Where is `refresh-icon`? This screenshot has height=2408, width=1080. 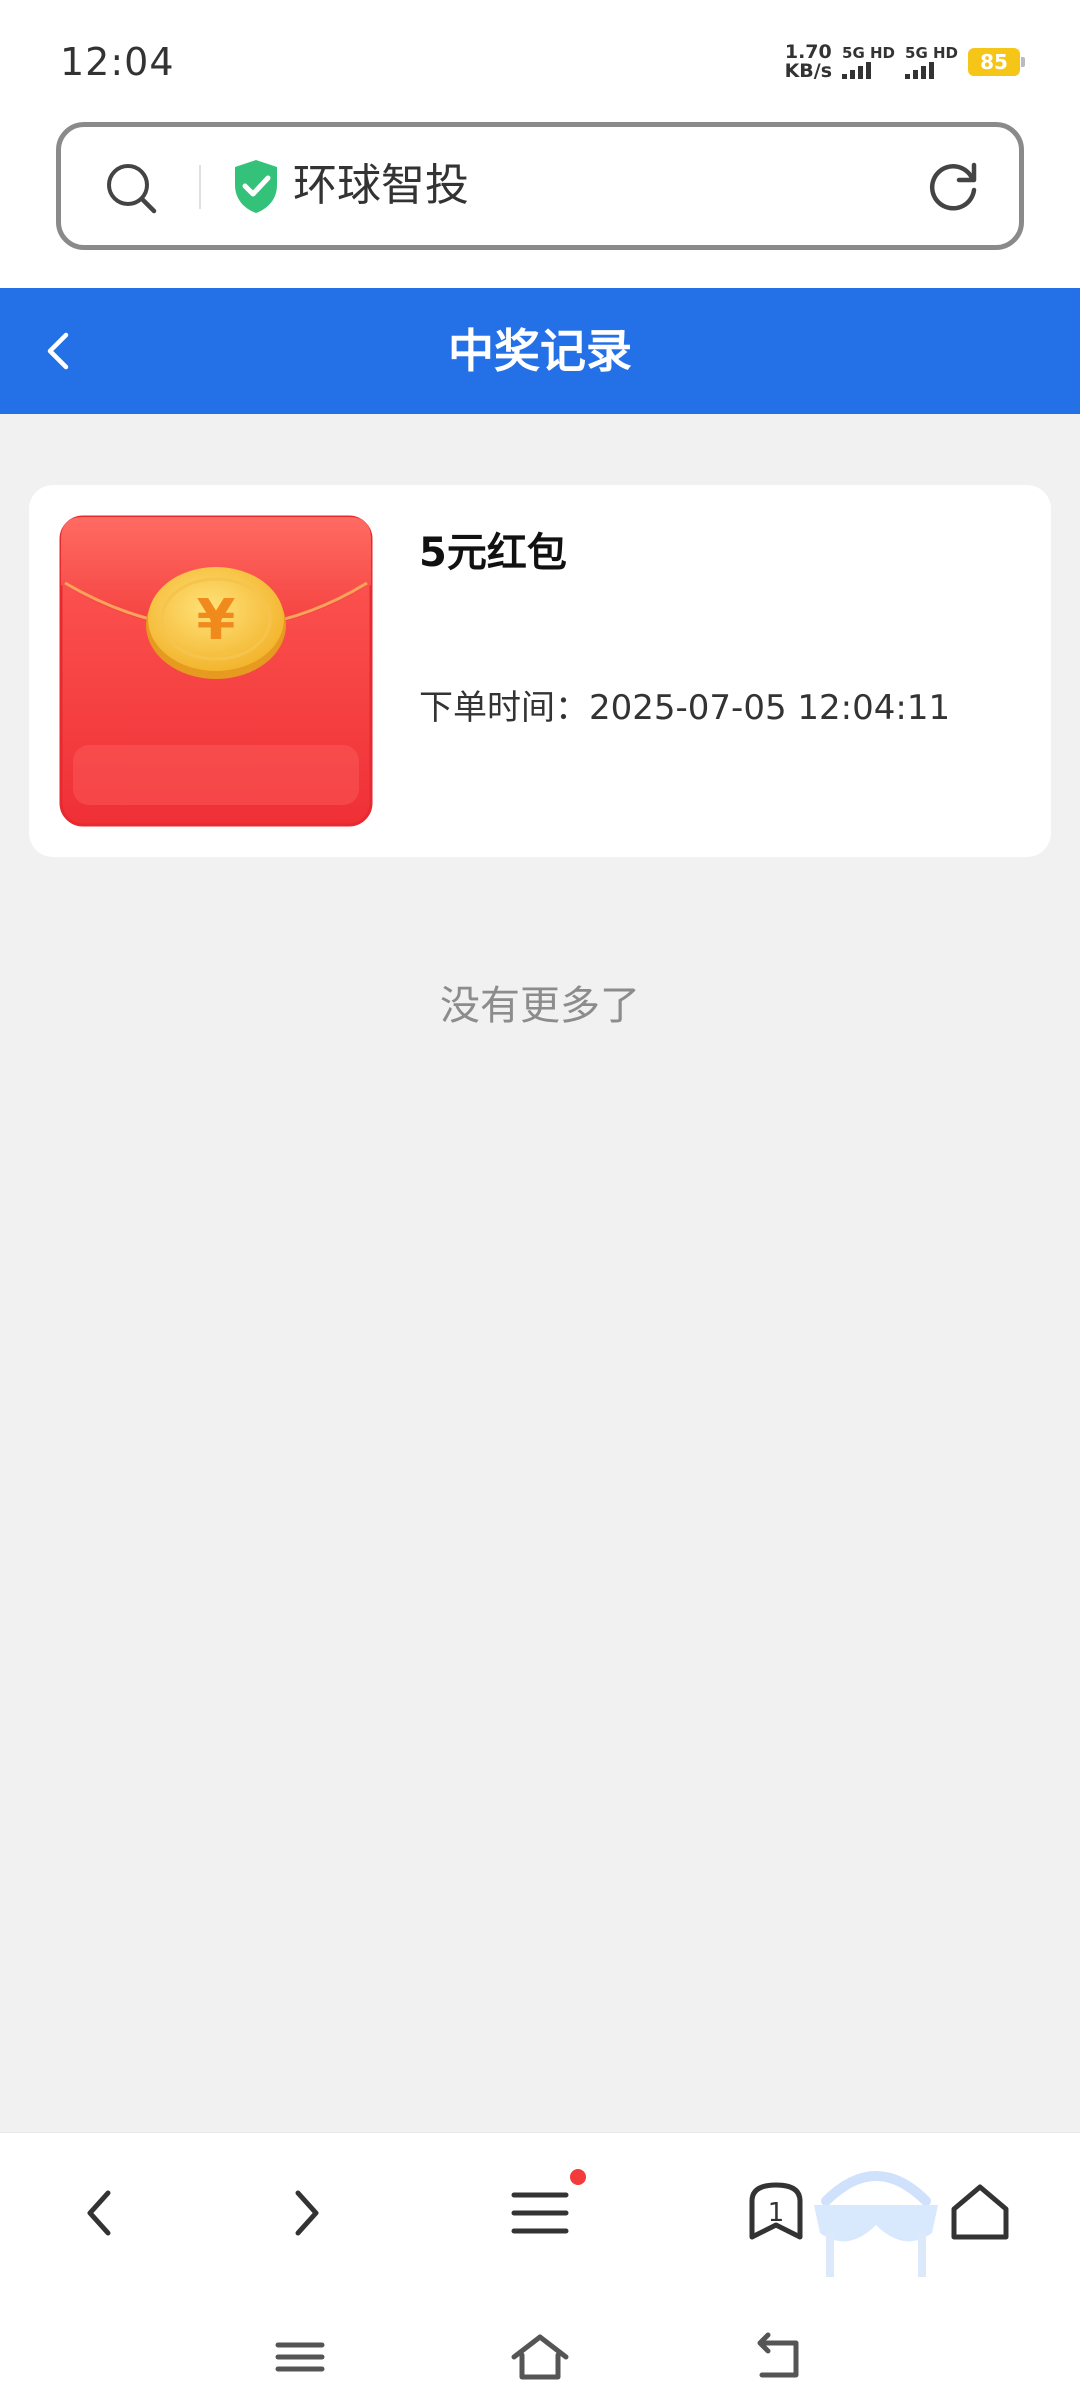 refresh-icon is located at coordinates (954, 186).